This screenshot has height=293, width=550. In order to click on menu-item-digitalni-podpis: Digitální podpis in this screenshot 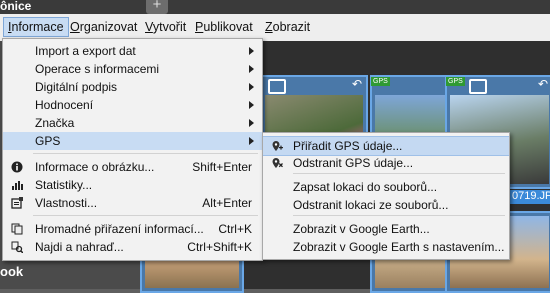, I will do `click(132, 87)`.